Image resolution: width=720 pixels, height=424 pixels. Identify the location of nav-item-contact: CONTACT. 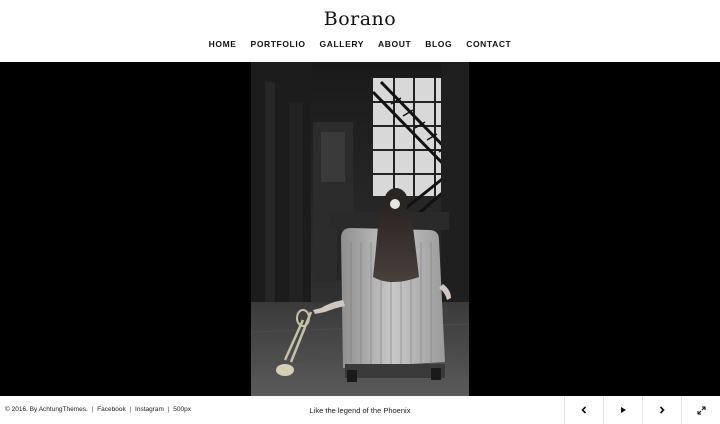
(488, 44).